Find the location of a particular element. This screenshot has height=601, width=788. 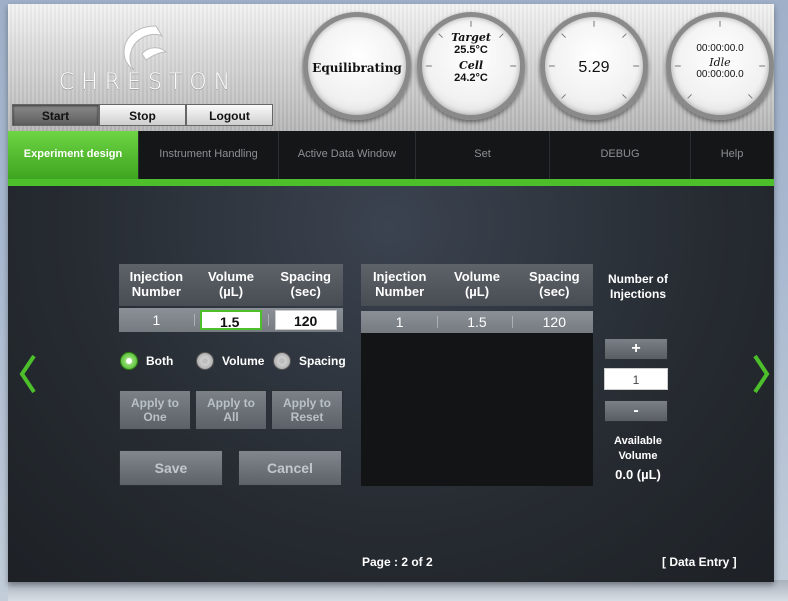

reading-gauge: 5.29 is located at coordinates (594, 66).